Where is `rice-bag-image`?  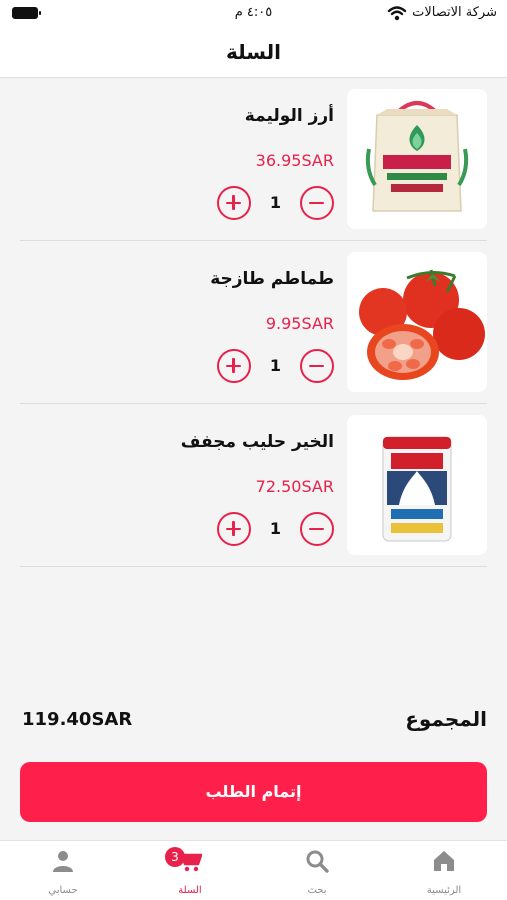
rice-bag-image is located at coordinates (417, 159).